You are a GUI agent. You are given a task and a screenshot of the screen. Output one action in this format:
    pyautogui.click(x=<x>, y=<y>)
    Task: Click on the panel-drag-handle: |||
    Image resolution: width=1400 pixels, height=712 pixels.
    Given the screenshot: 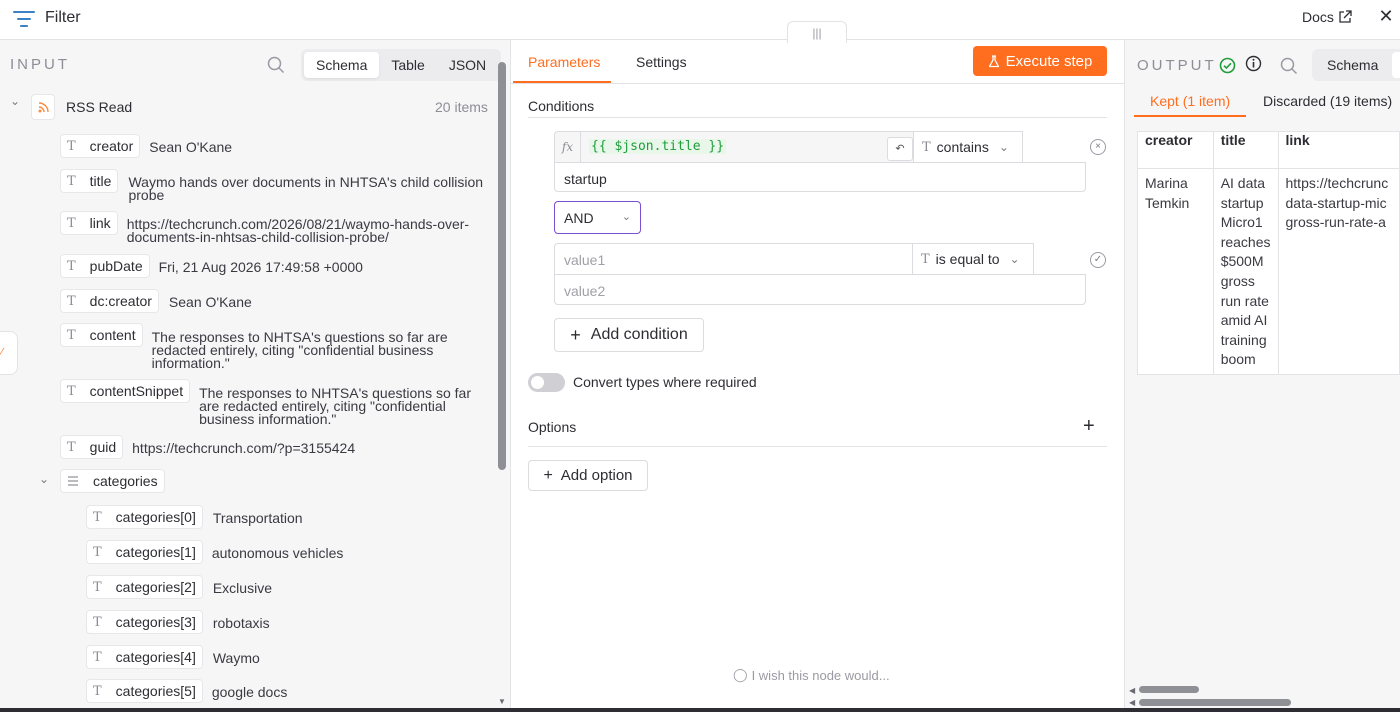 What is the action you would take?
    pyautogui.click(x=817, y=32)
    